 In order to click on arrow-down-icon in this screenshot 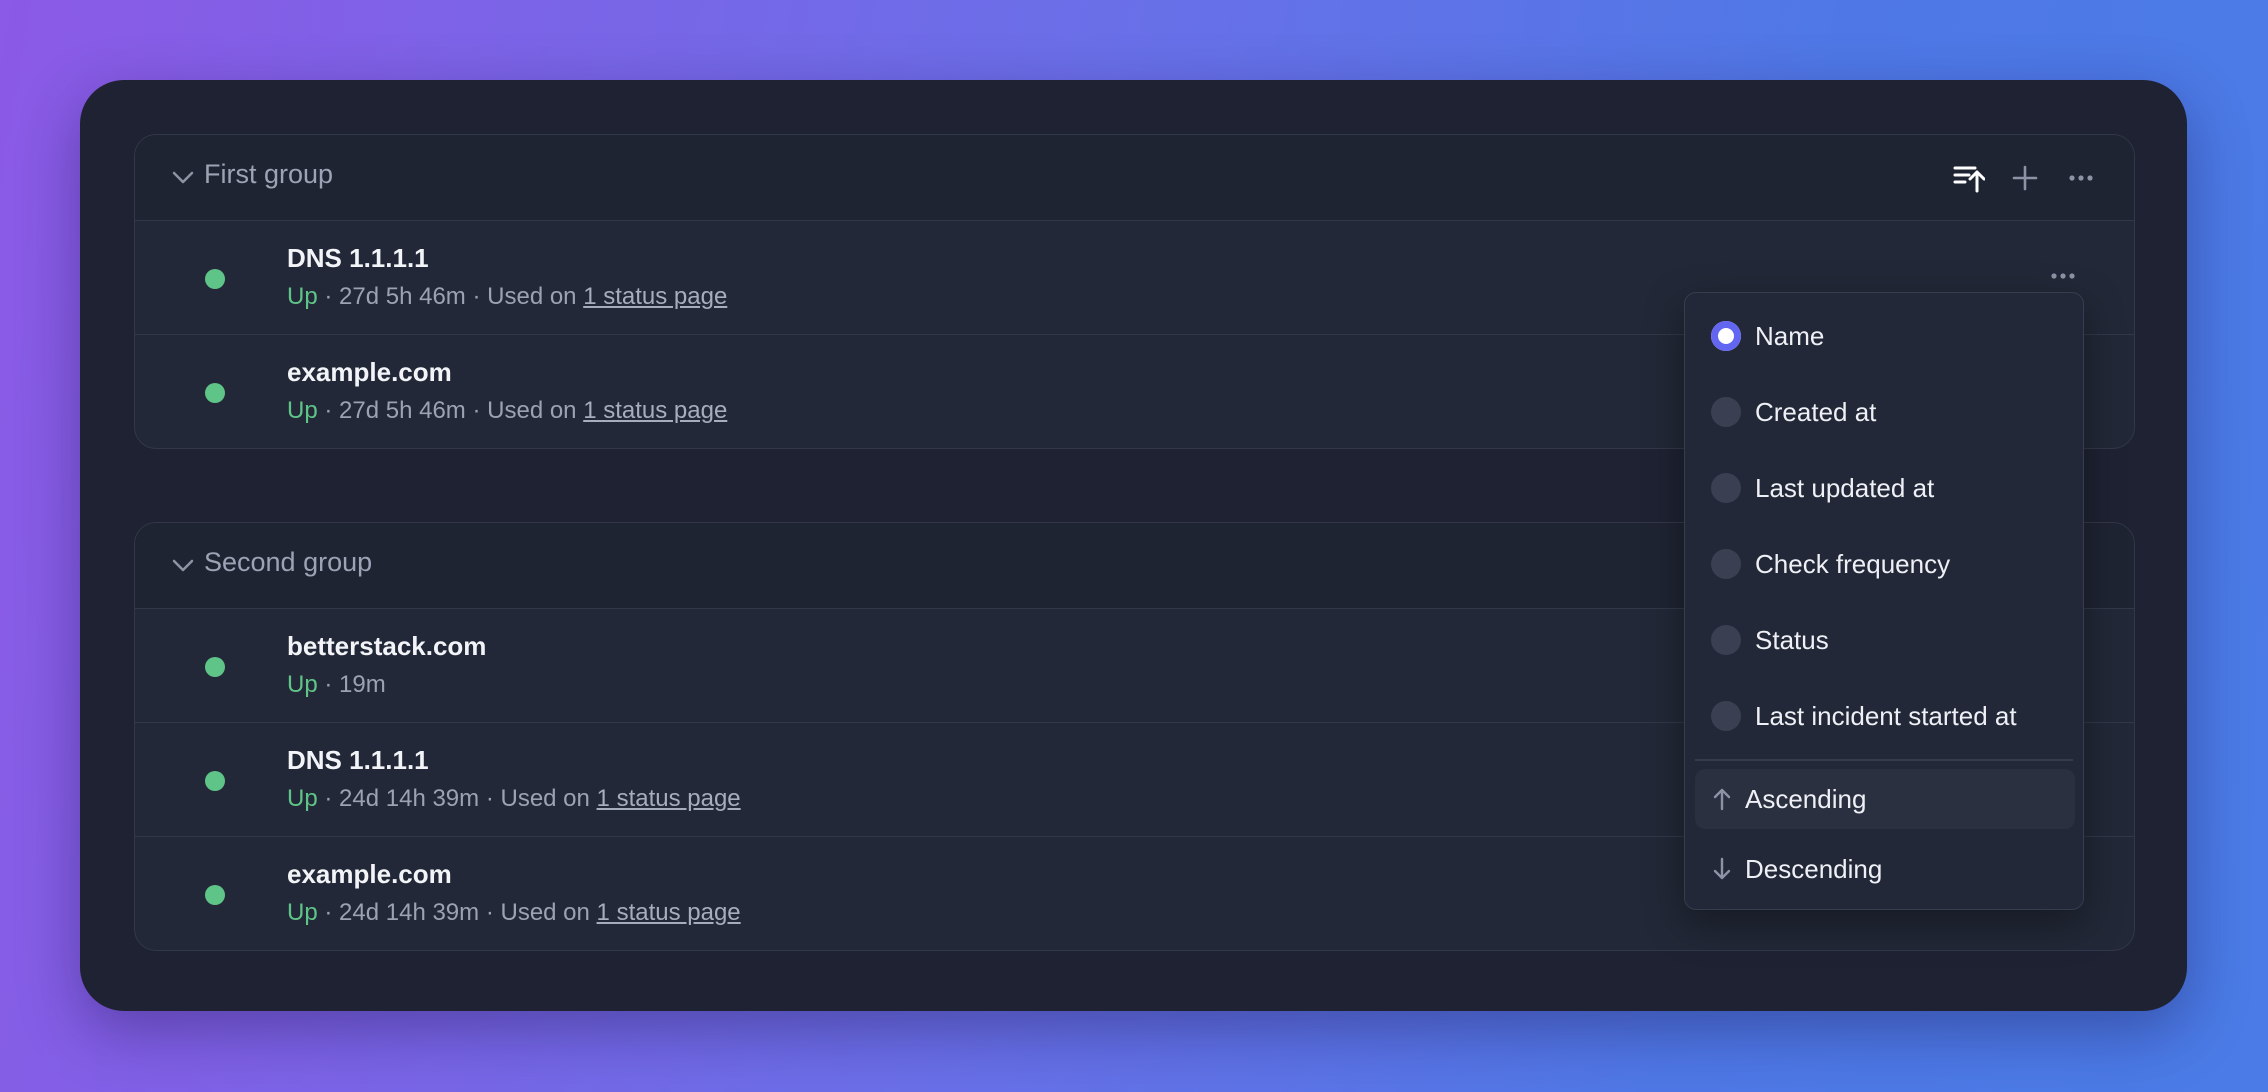, I will do `click(1722, 869)`.